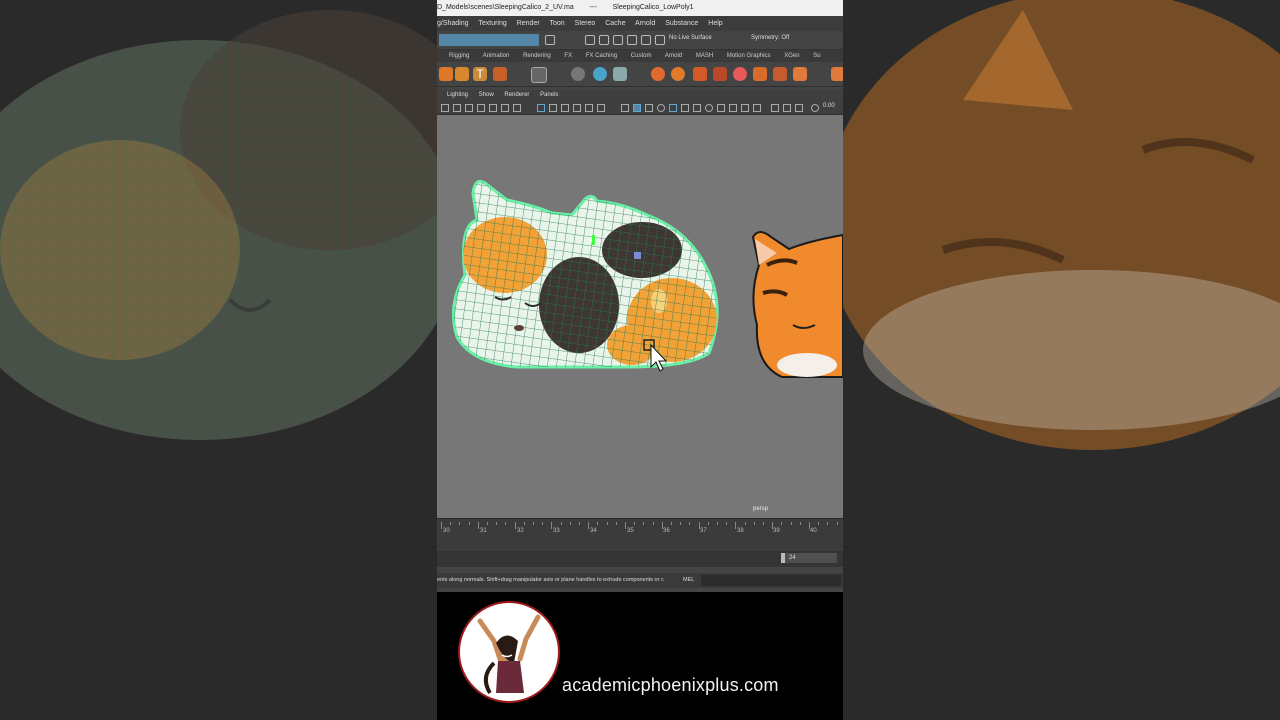 This screenshot has width=1280, height=720. What do you see at coordinates (587, 285) in the screenshot?
I see `calico-cat-model` at bounding box center [587, 285].